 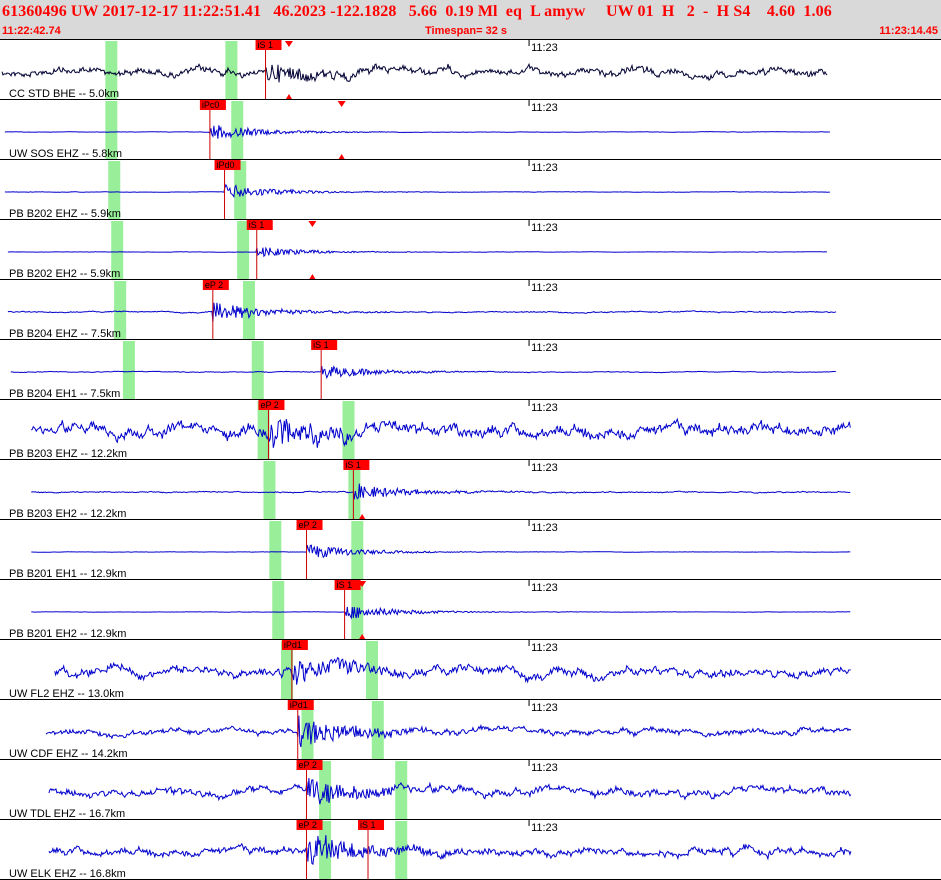 What do you see at coordinates (908, 31) in the screenshot?
I see `end-time: 11:23:14.45` at bounding box center [908, 31].